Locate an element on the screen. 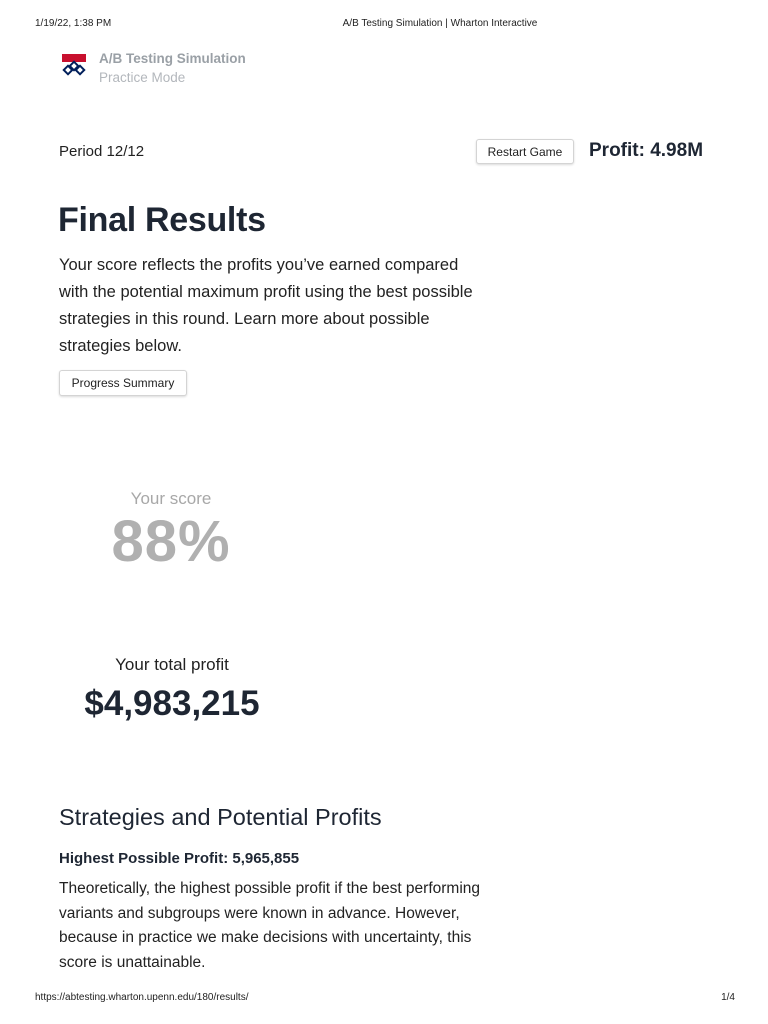 Image resolution: width=768 pixels, height=1024 pixels. print-page-number: 1/4 is located at coordinates (728, 997).